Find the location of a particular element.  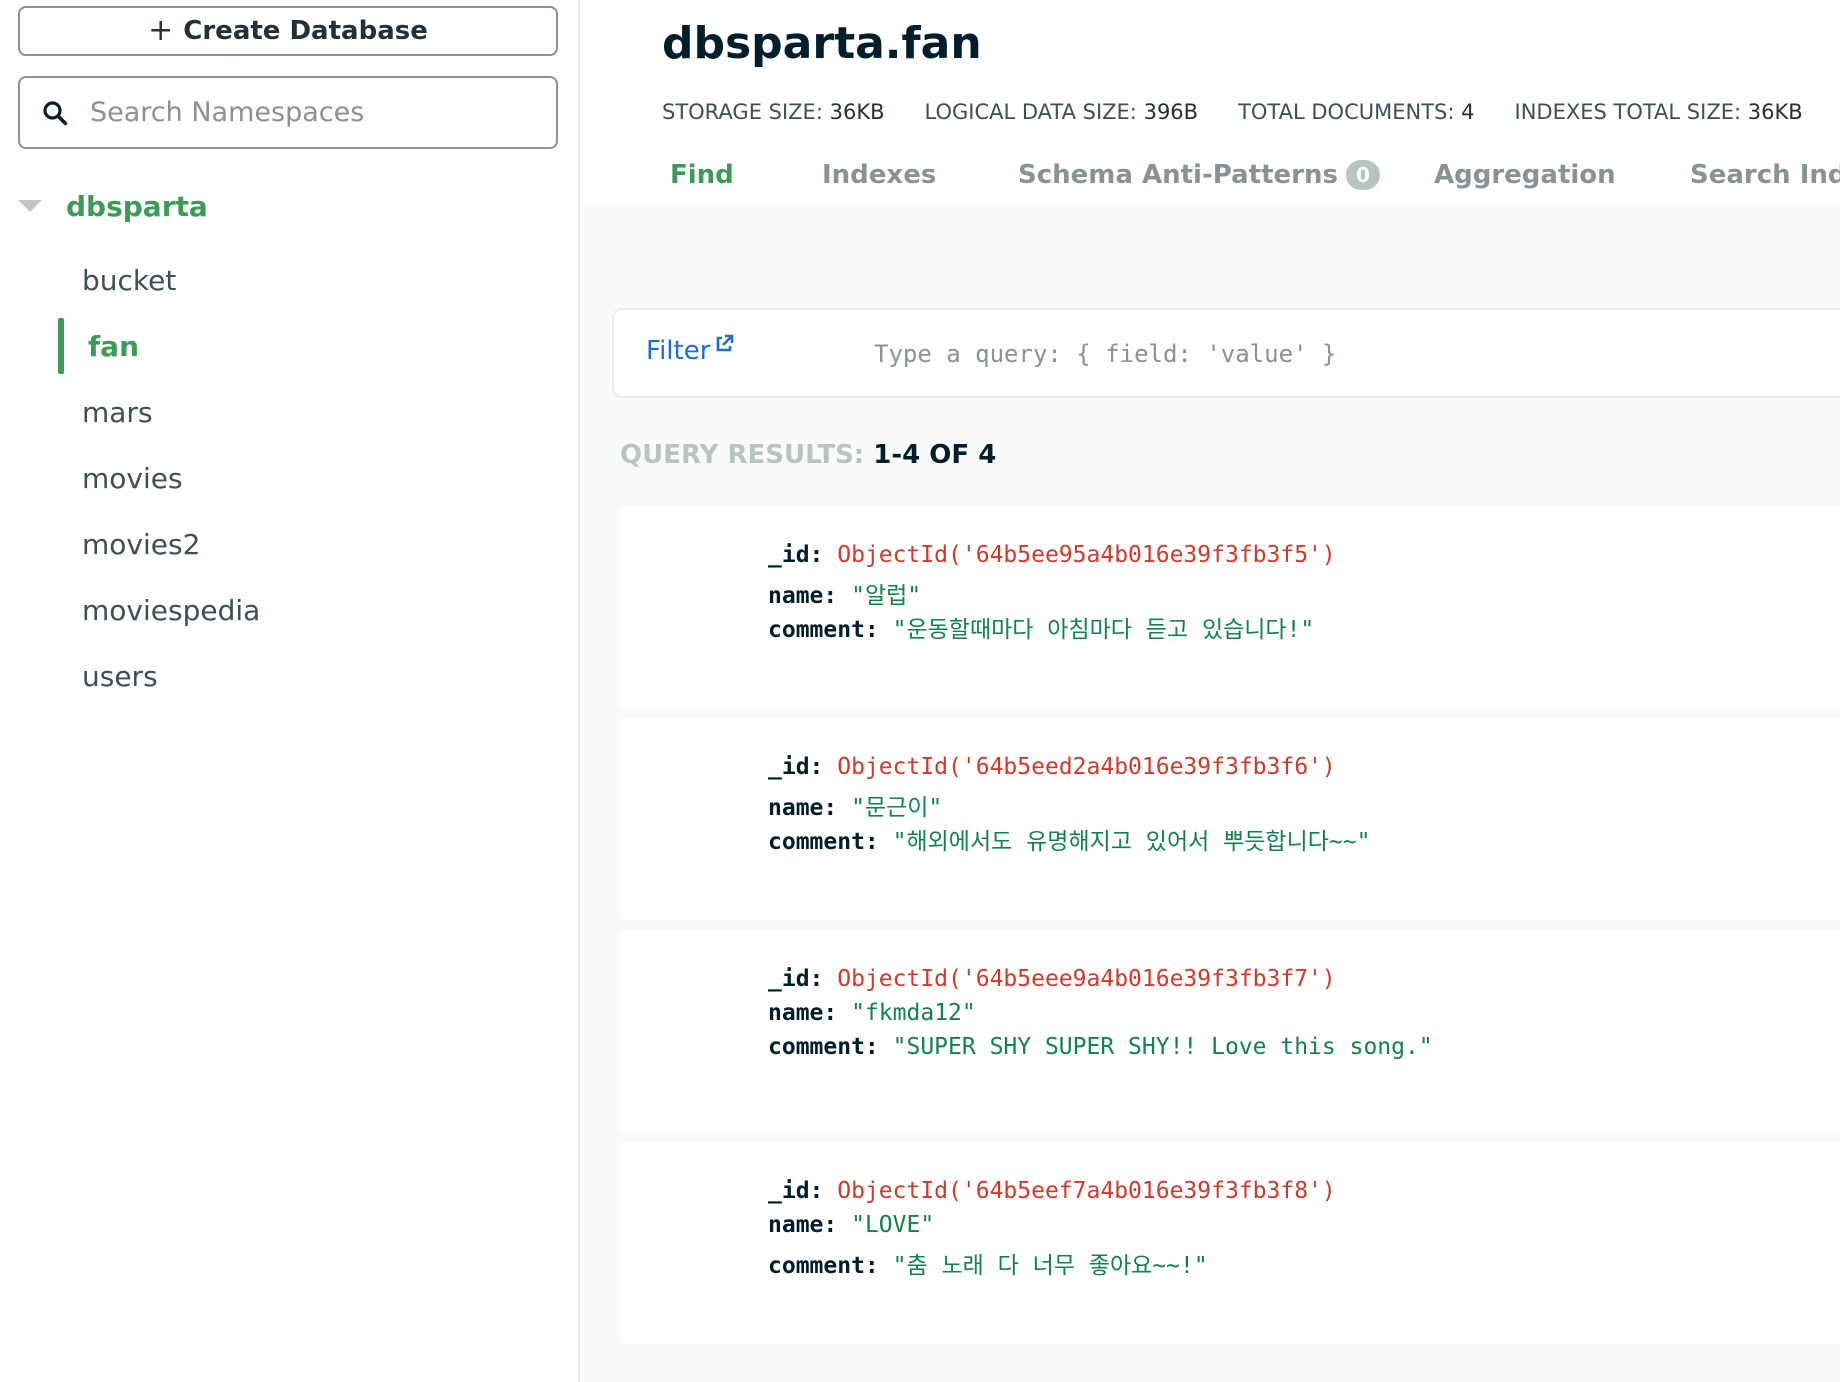

sidebar-item-fan: fan is located at coordinates (308, 346).